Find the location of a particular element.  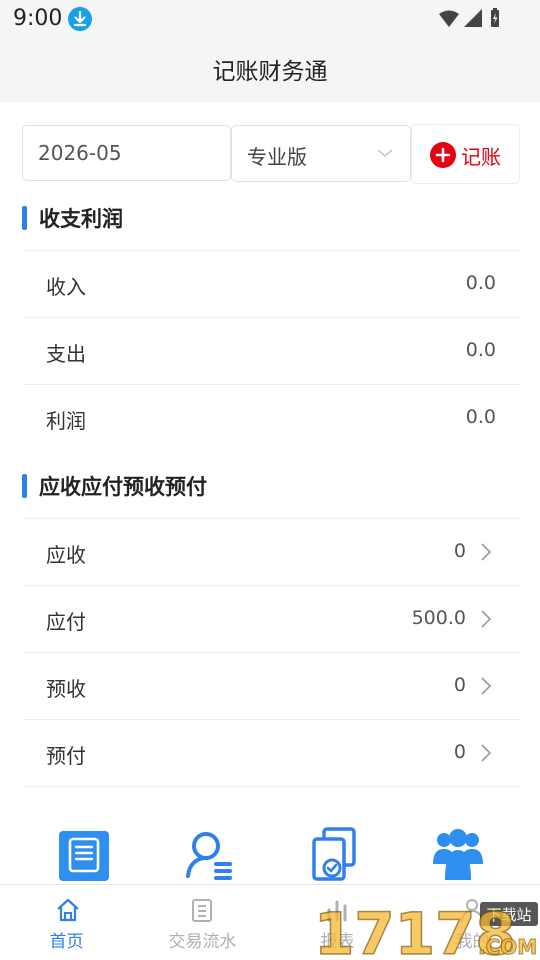

section-title: 应收应付预收预付 is located at coordinates (123, 487).